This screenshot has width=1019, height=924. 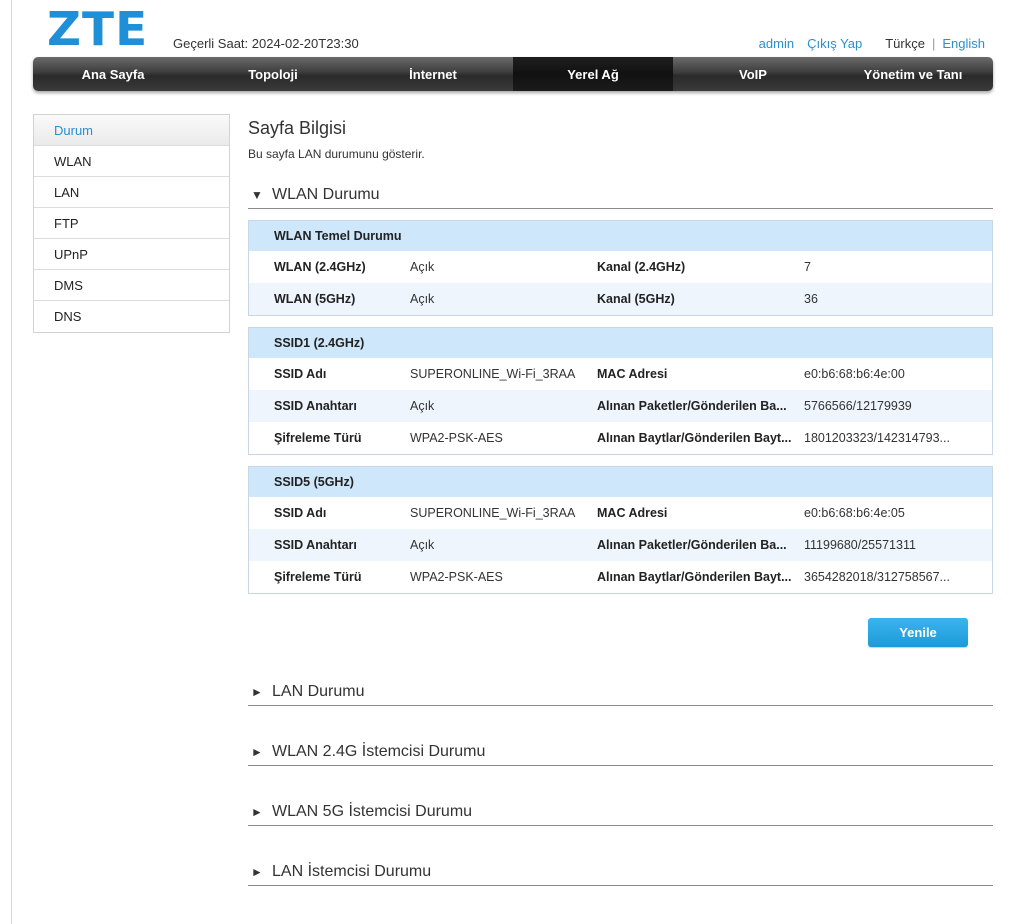 What do you see at coordinates (131, 316) in the screenshot?
I see `sidebar-item-dns: DNS` at bounding box center [131, 316].